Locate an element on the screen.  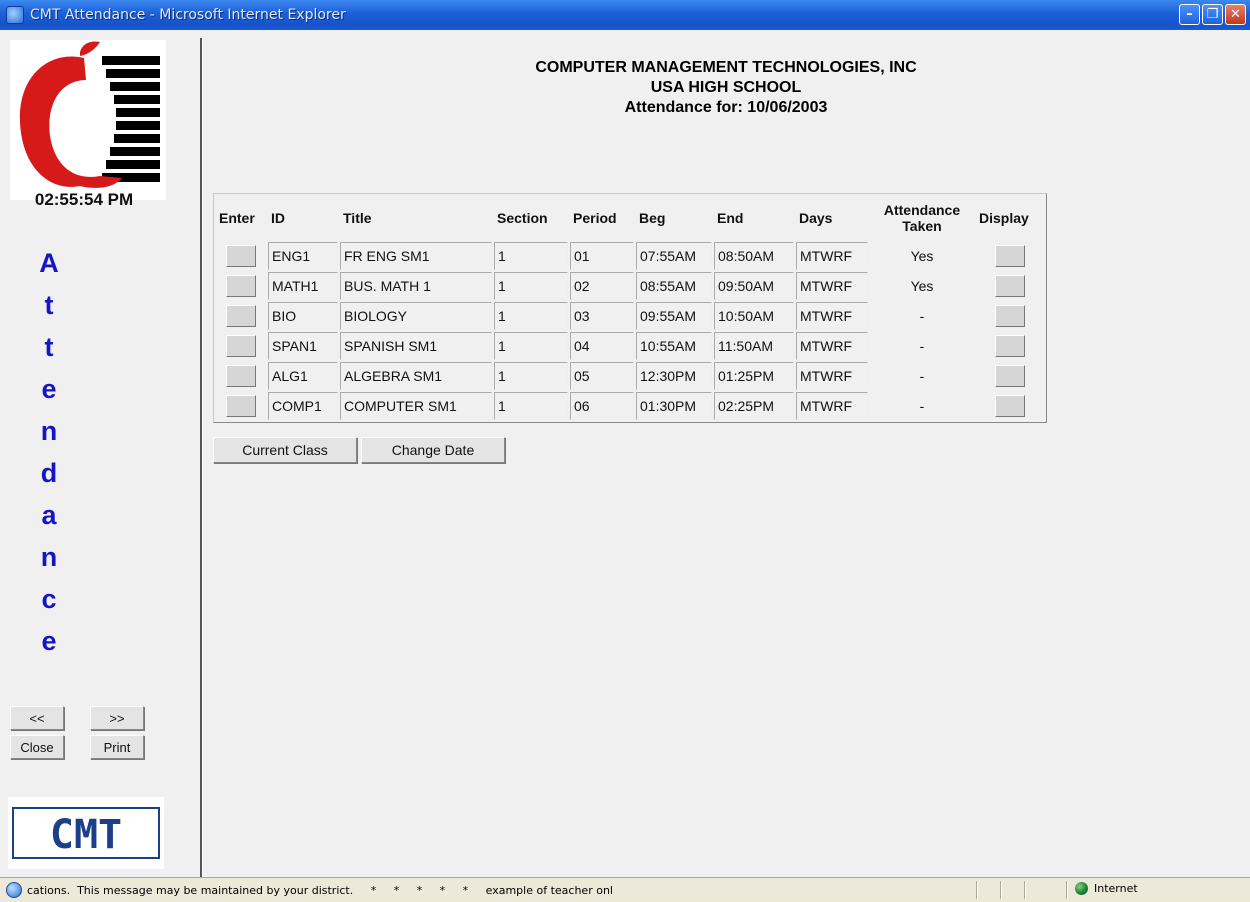
table-row: SPAN1 SPANISH SM1 1 04 10:55AM 11:50AM MTWRF - is located at coordinates (630, 346).